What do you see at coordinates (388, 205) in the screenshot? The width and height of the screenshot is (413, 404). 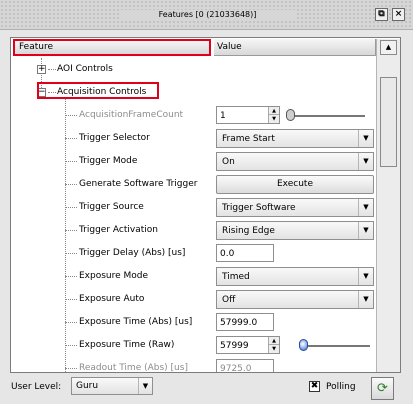 I see `vertical-scrollbar: ▲` at bounding box center [388, 205].